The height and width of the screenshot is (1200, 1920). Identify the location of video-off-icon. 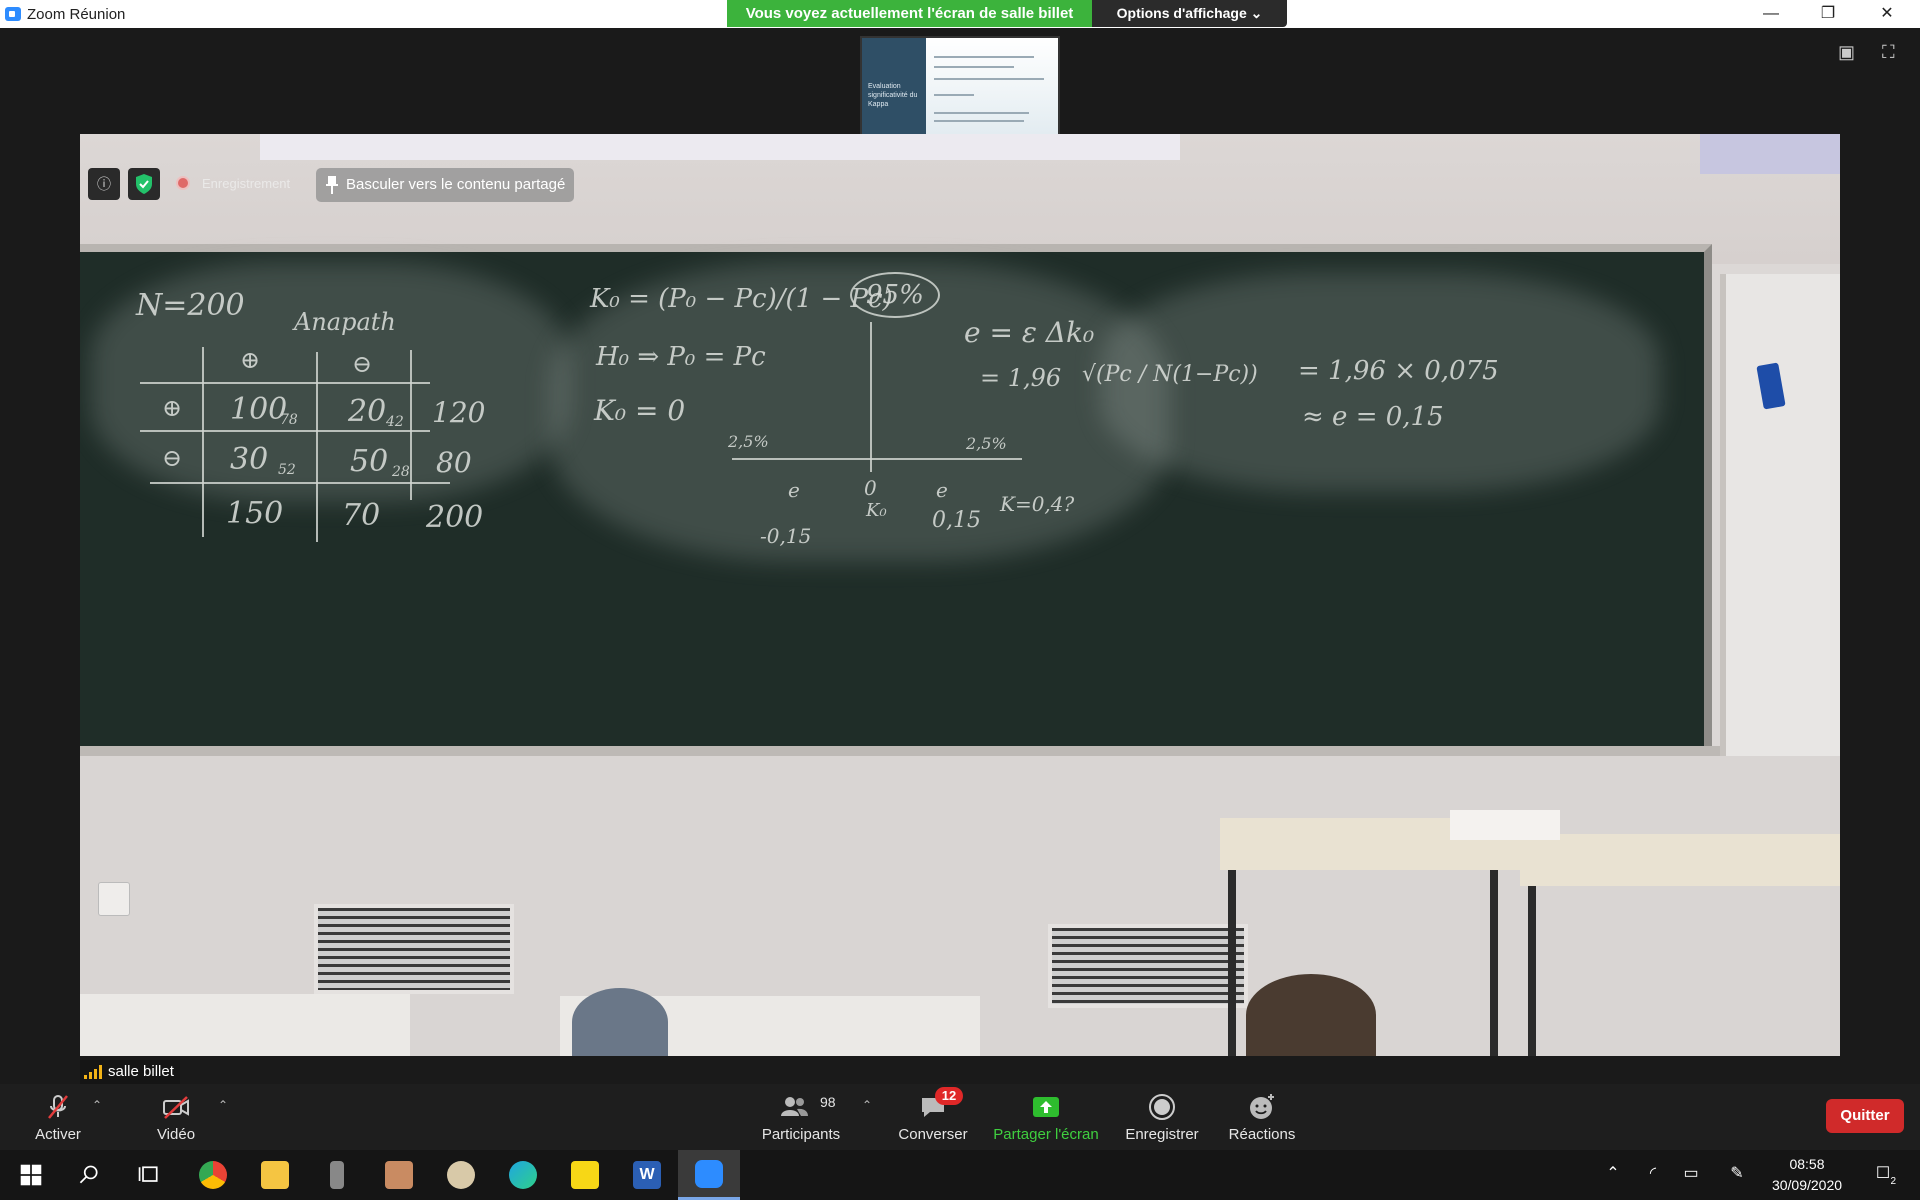
(176, 1107).